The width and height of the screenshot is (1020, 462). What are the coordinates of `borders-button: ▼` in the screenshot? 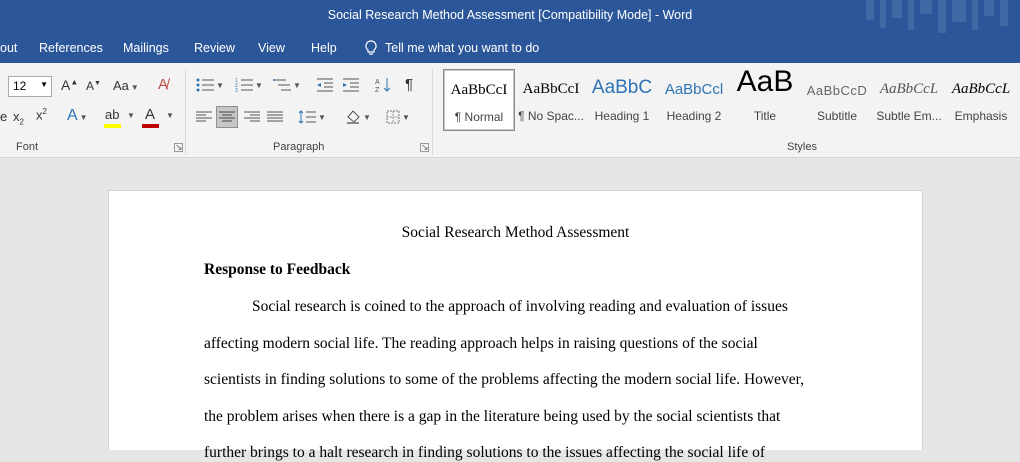 It's located at (398, 117).